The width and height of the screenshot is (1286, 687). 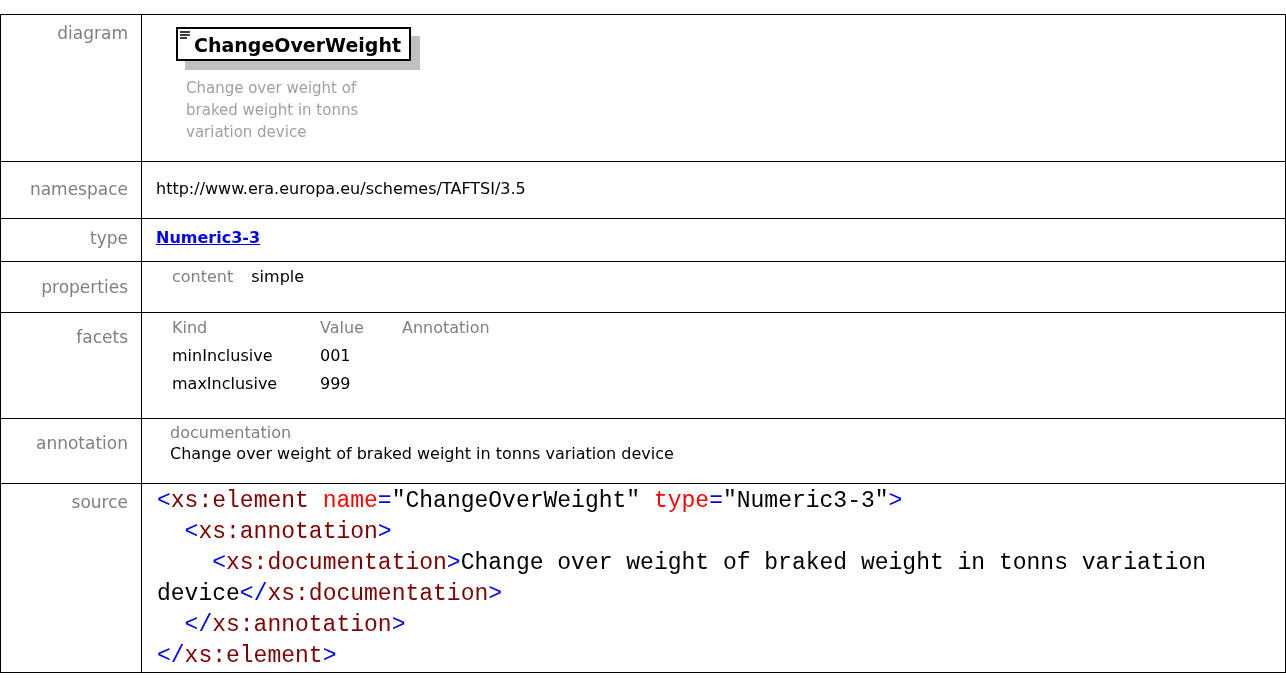 What do you see at coordinates (223, 355) in the screenshot?
I see `facet-kind: minInclusive` at bounding box center [223, 355].